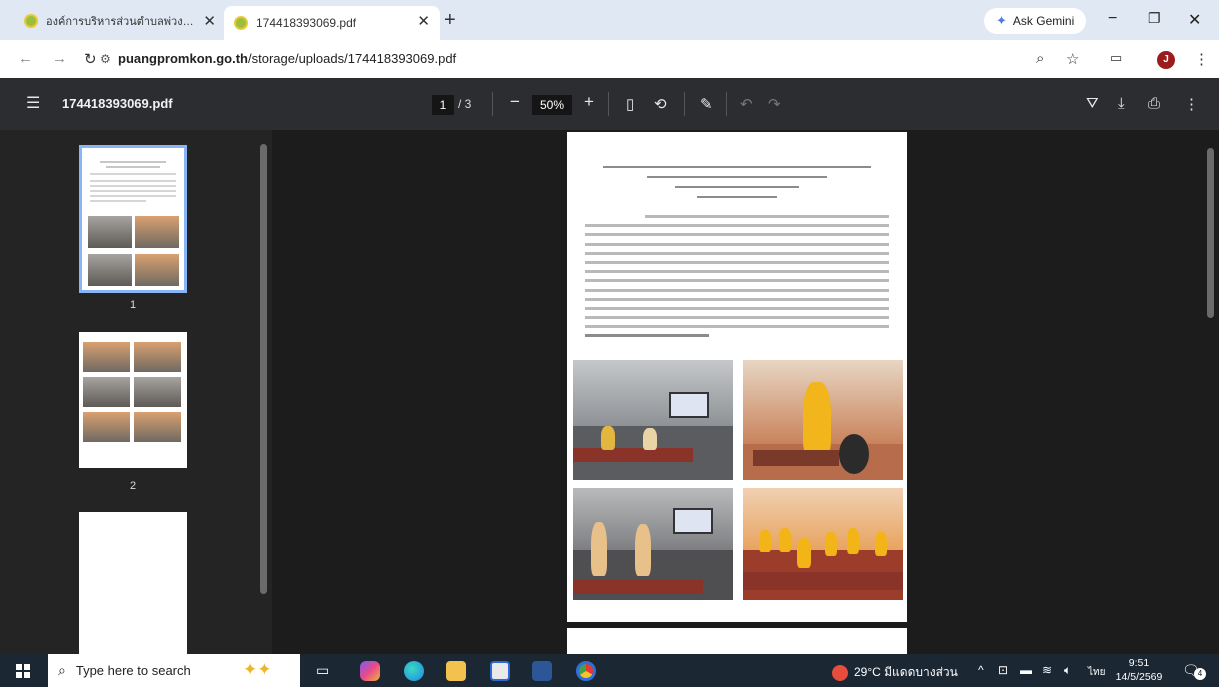 The height and width of the screenshot is (687, 1219). Describe the element at coordinates (370, 671) in the screenshot. I see `copilot-app-icon` at that location.